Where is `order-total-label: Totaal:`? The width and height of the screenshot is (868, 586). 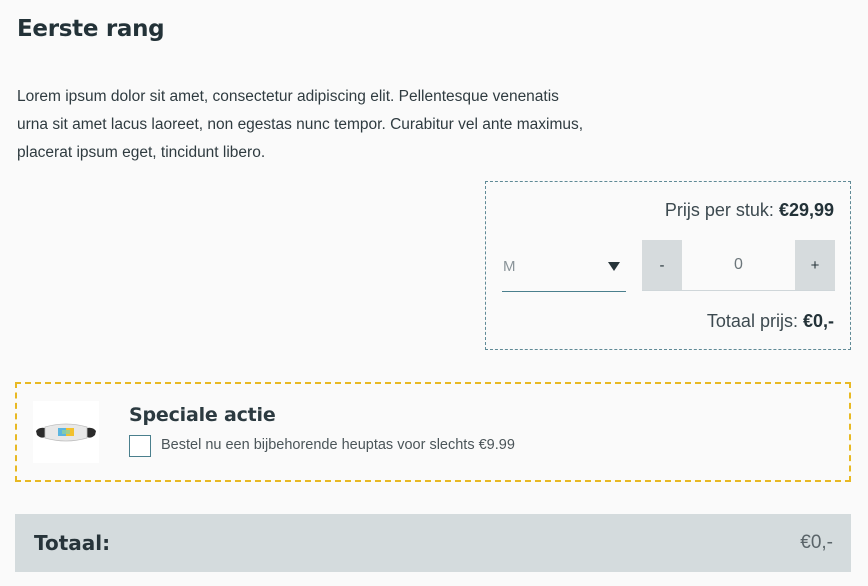
order-total-label: Totaal: is located at coordinates (72, 543).